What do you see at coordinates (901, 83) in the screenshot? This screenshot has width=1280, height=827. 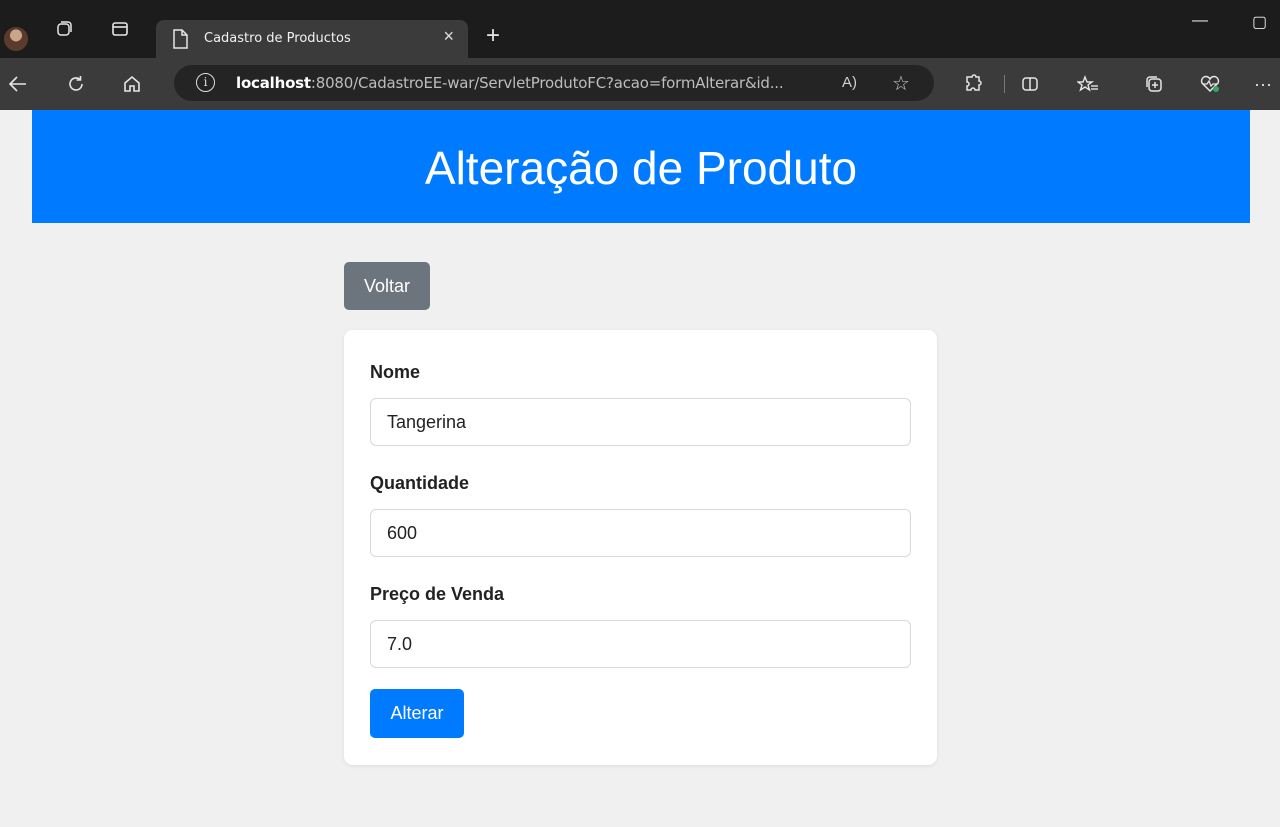 I see `favorite-star-icon: ☆` at bounding box center [901, 83].